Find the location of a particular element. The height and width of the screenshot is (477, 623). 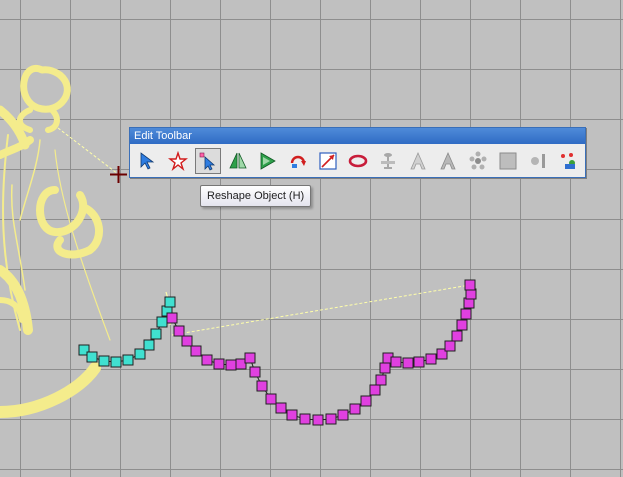

red-loop-icon is located at coordinates (358, 161).